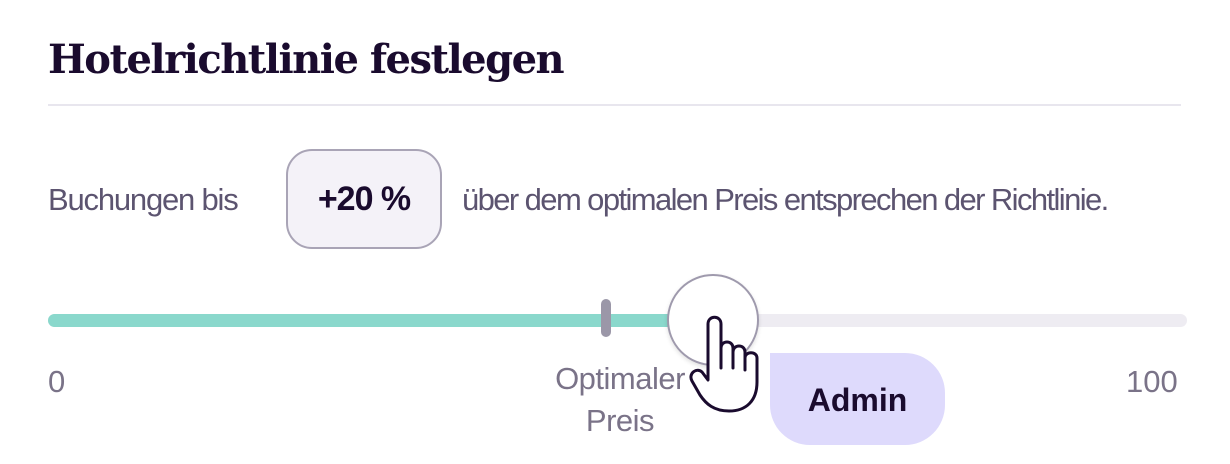  I want to click on policy-text-before: Buchungen bis, so click(143, 199).